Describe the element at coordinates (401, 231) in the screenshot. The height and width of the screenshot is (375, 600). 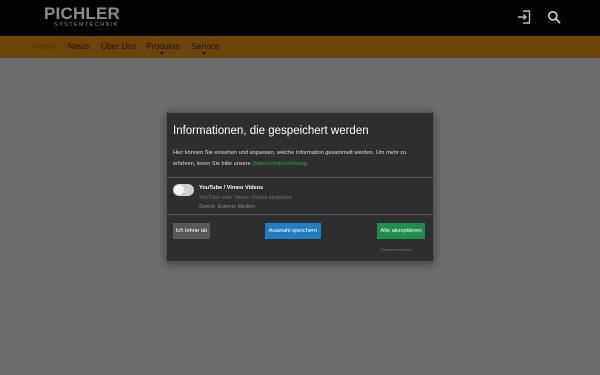
I see `accept-all-button: Alle akzeptieren` at that location.